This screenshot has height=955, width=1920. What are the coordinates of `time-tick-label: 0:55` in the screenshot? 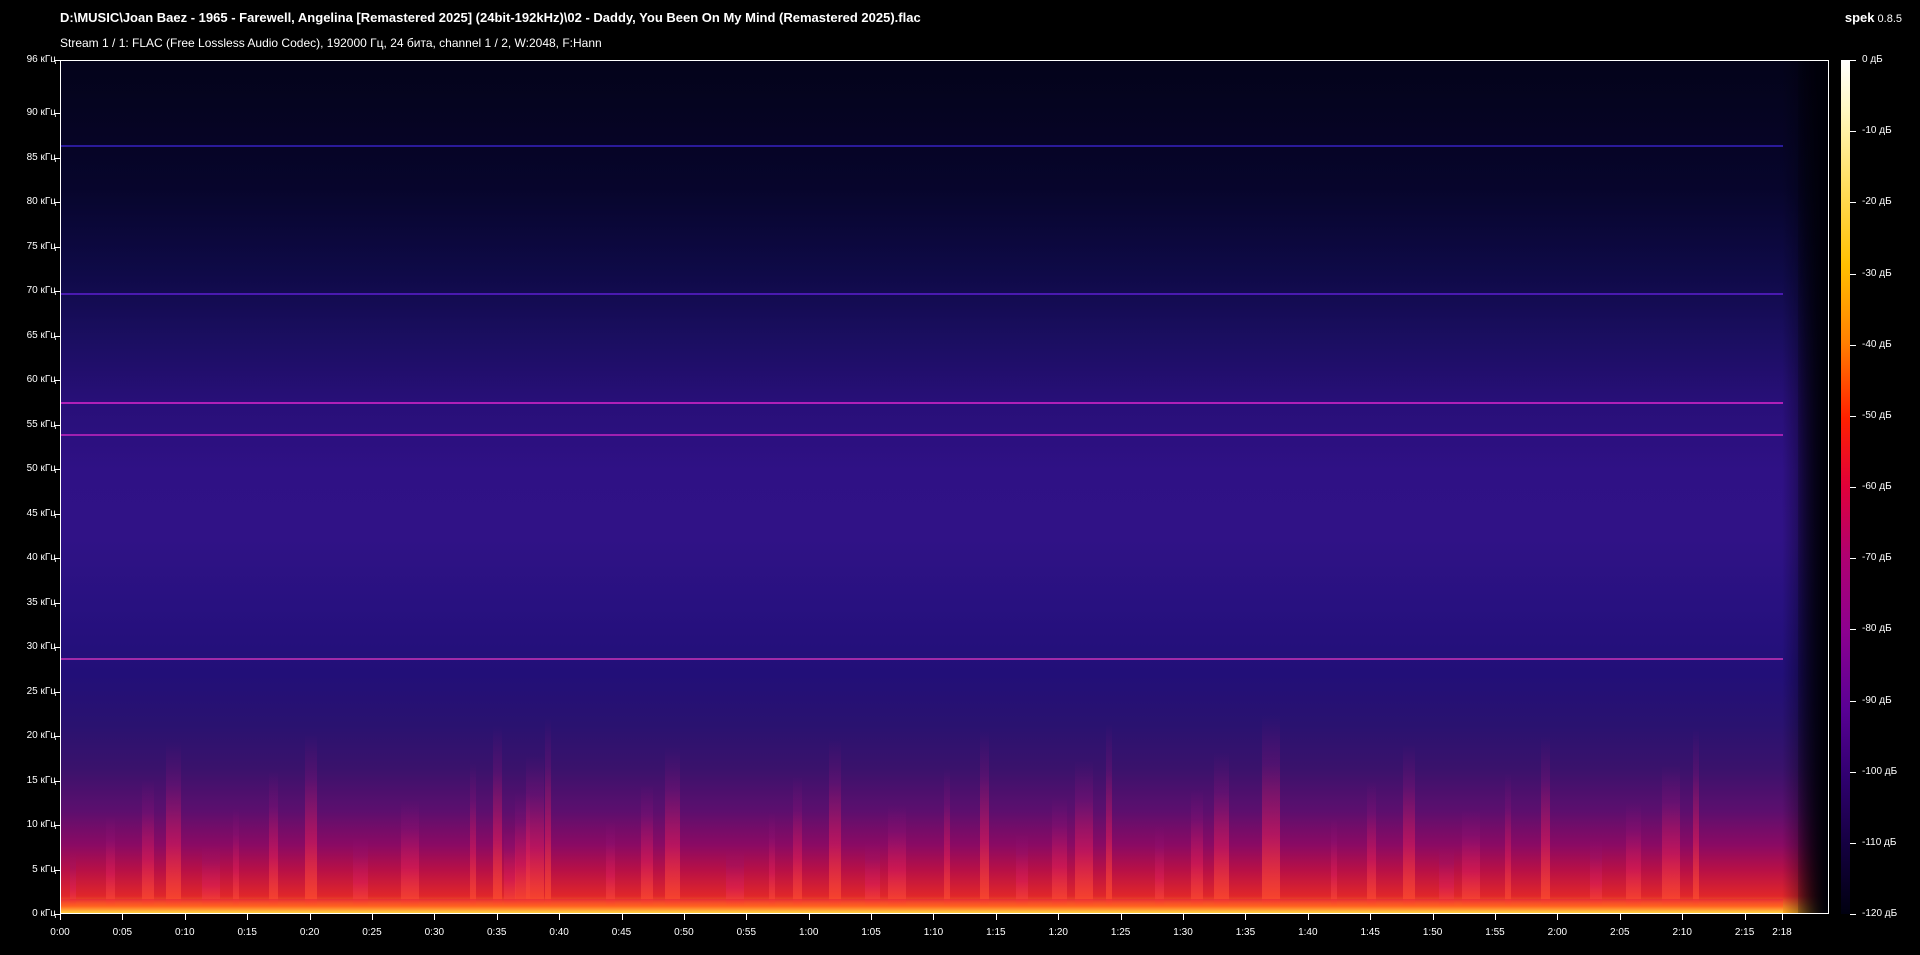 It's located at (746, 932).